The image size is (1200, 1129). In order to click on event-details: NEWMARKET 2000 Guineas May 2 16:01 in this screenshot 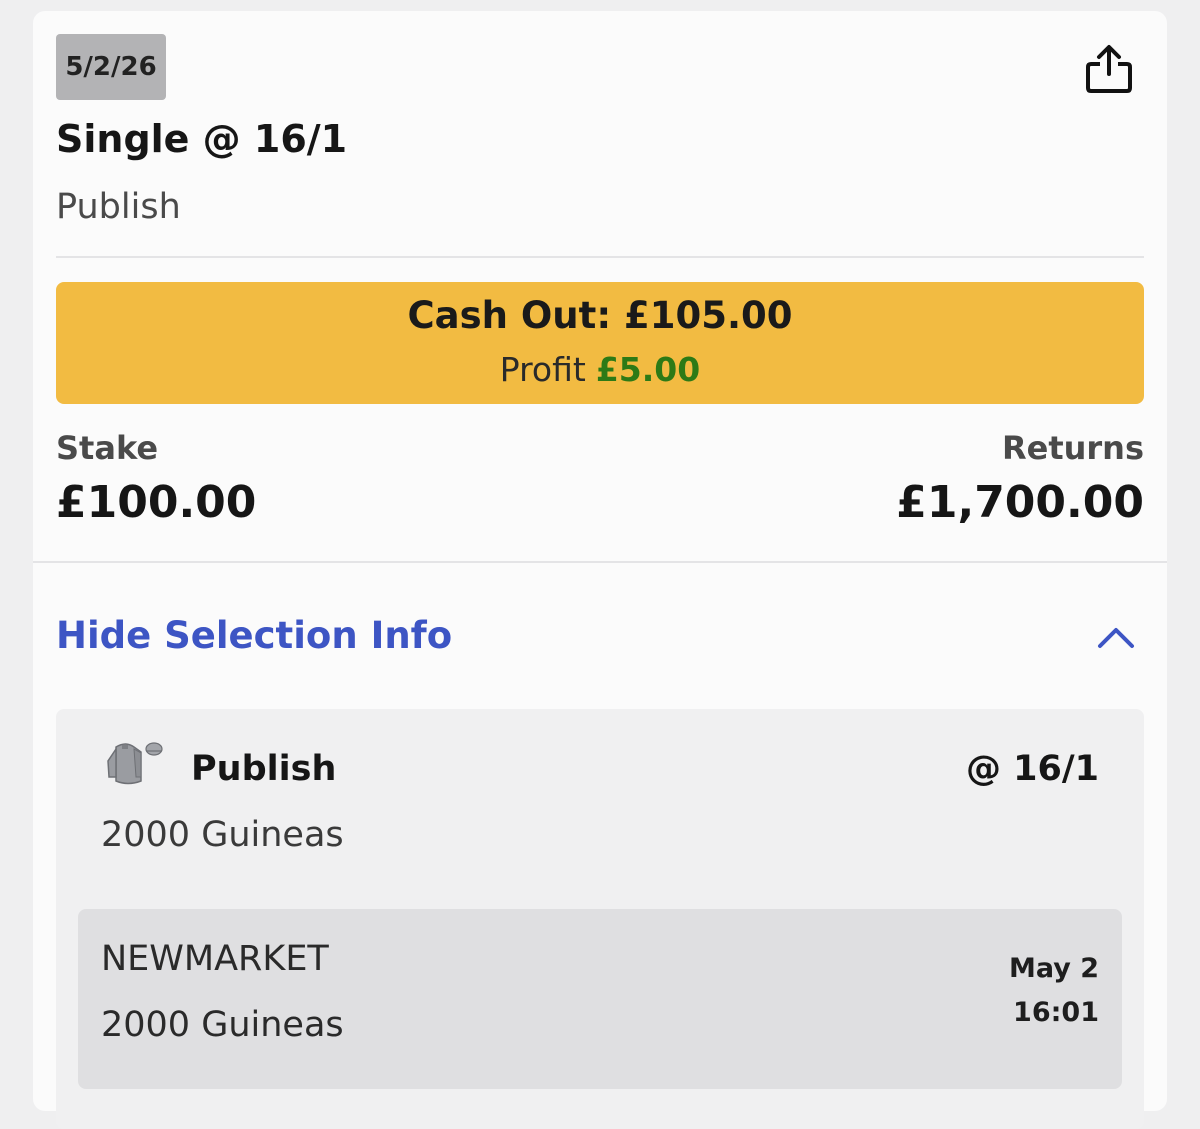, I will do `click(600, 999)`.